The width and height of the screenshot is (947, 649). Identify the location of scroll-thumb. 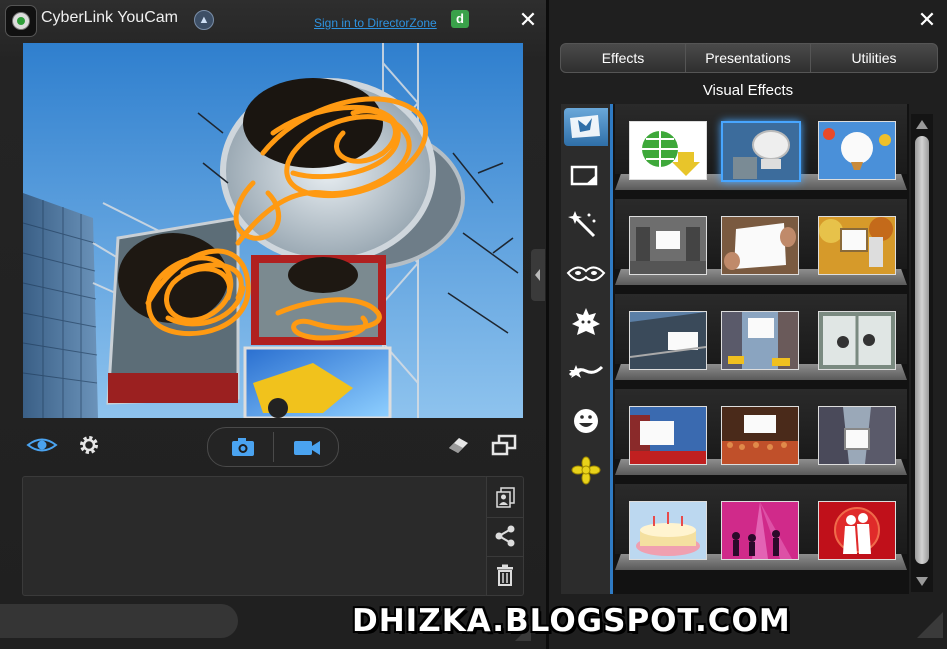
(922, 350).